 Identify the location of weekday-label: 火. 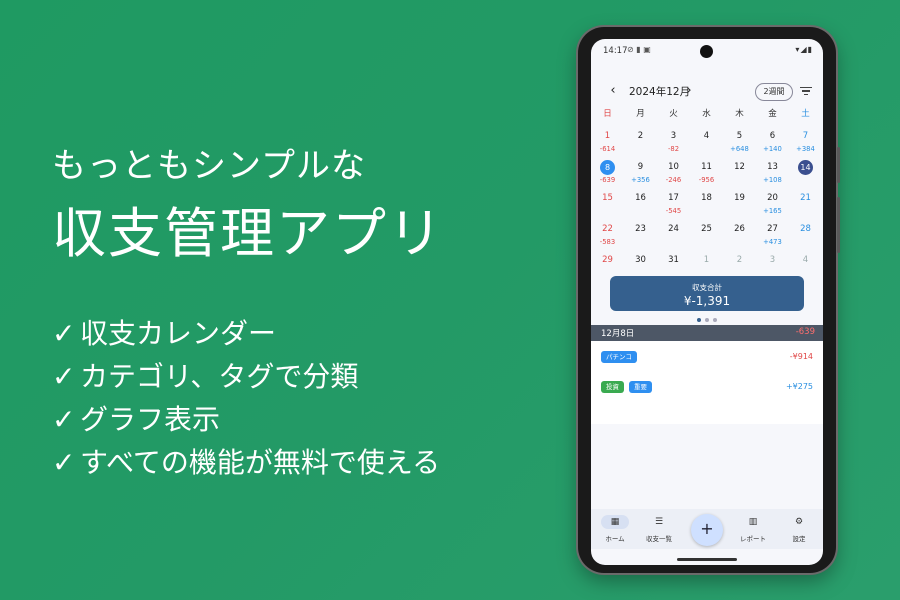
(673, 114).